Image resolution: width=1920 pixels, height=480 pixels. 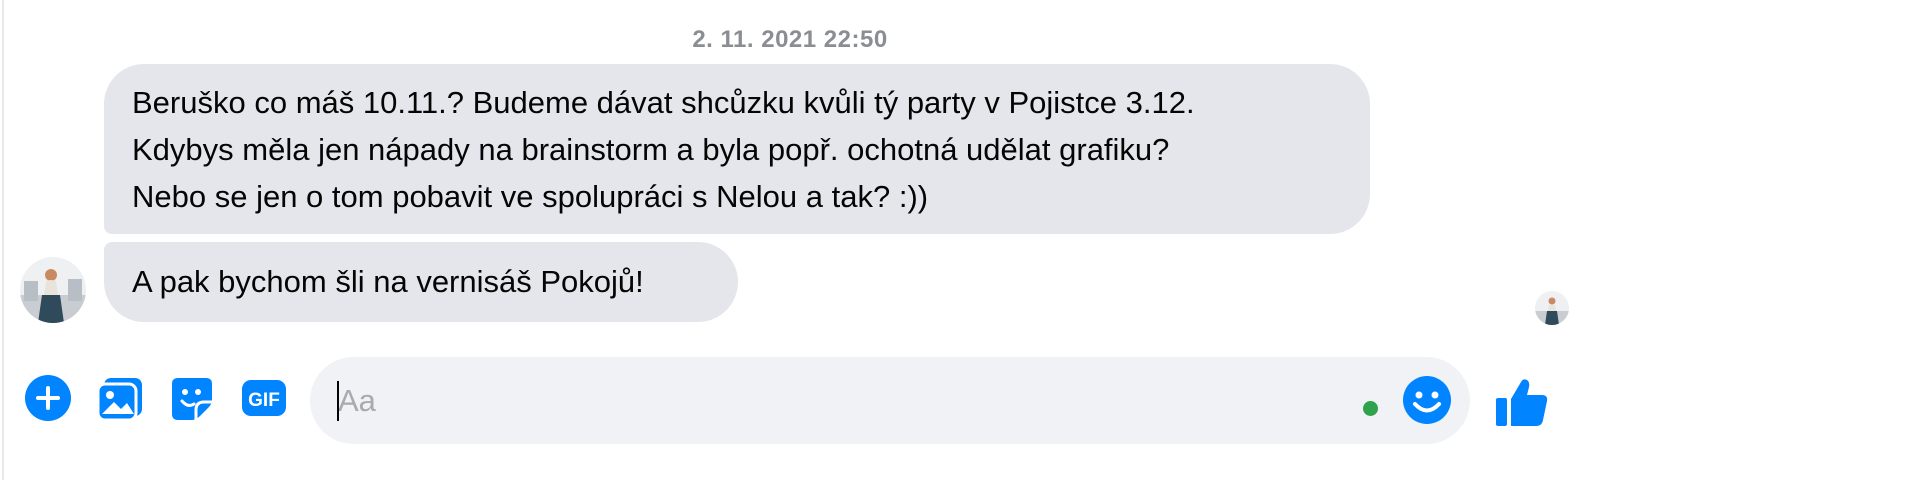 What do you see at coordinates (1522, 402) in the screenshot?
I see `thumbs-up-icon` at bounding box center [1522, 402].